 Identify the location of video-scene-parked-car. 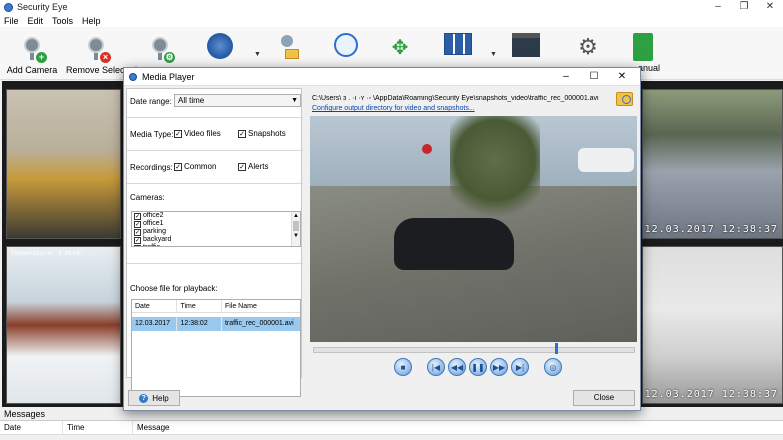
(606, 160).